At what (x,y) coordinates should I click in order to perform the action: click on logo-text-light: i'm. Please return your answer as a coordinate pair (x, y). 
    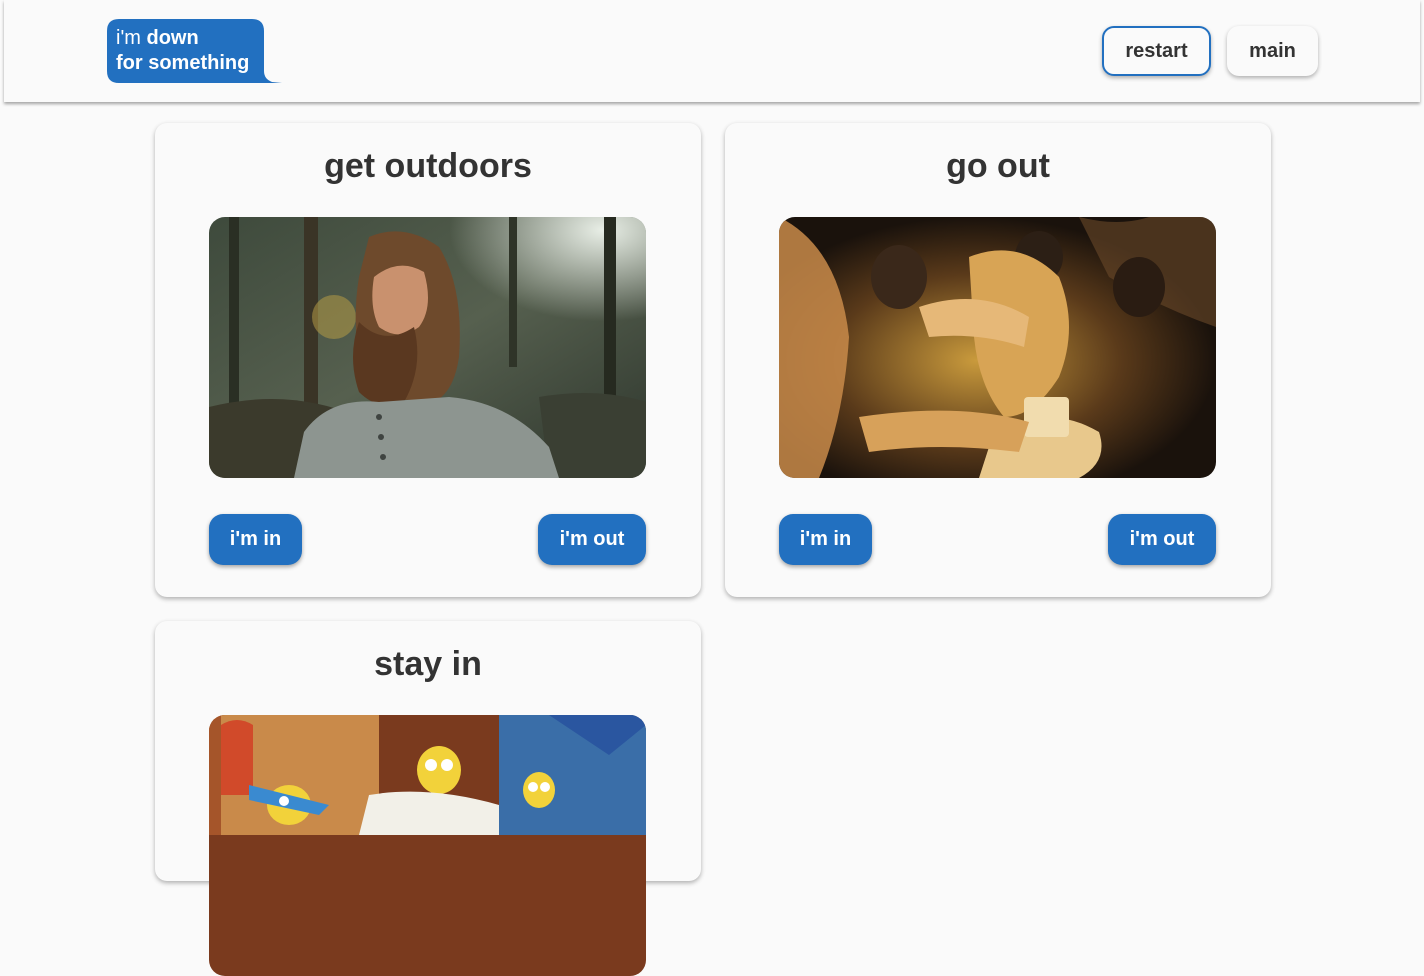
    Looking at the image, I should click on (131, 38).